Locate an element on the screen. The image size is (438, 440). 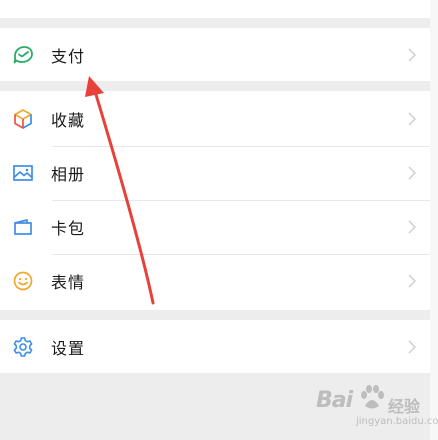
menu-item-label: 设置 is located at coordinates (68, 348).